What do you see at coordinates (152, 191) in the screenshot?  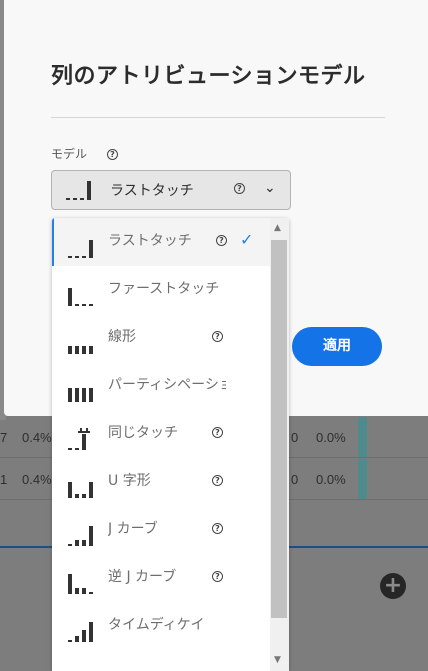 I see `picker-value: ラストタッチ` at bounding box center [152, 191].